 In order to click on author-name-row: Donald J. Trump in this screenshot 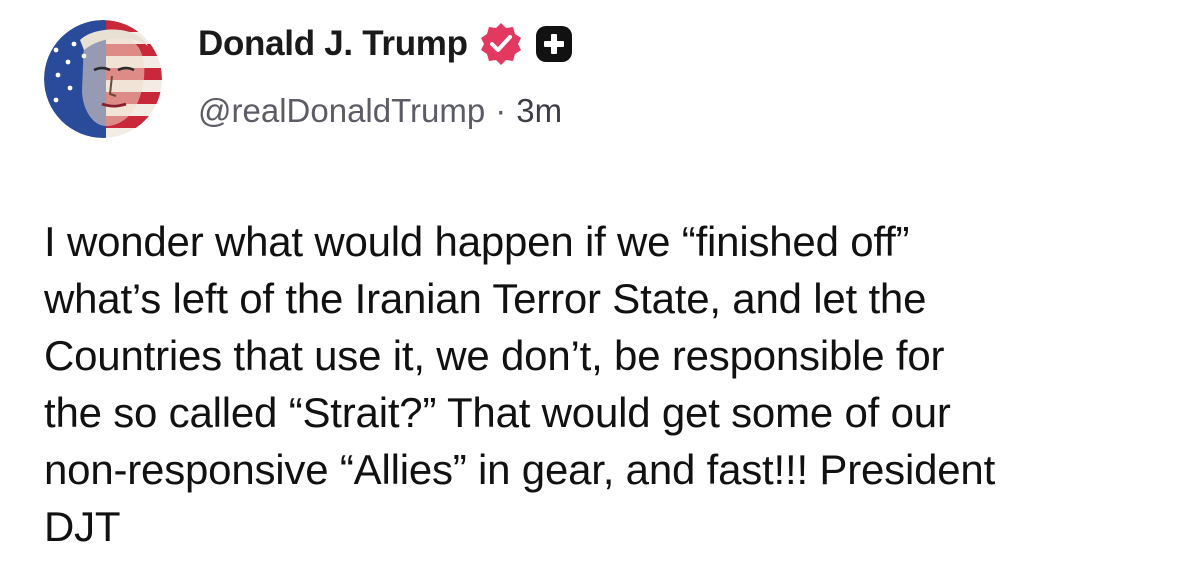, I will do `click(386, 44)`.